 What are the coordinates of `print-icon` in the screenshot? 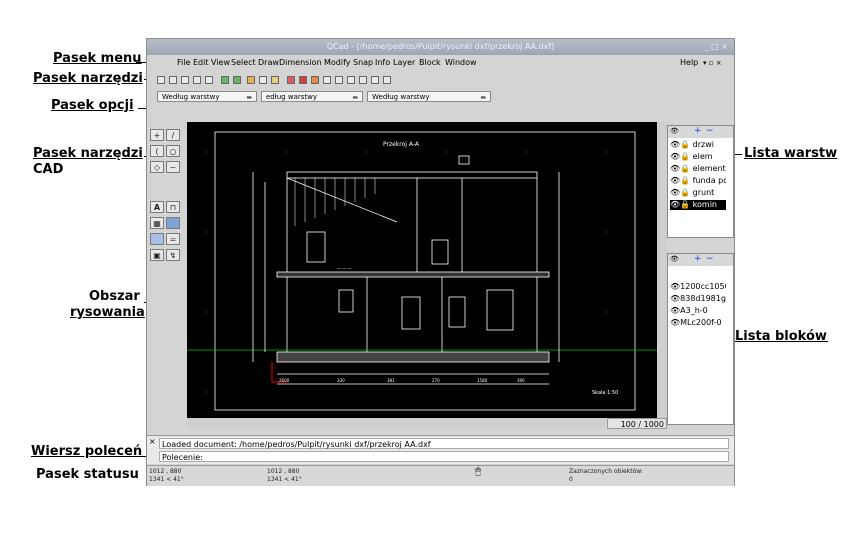 It's located at (197, 80).